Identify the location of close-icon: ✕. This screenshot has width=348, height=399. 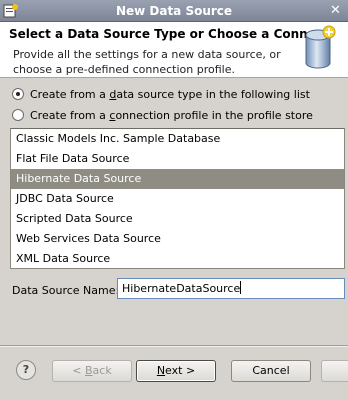
(335, 10).